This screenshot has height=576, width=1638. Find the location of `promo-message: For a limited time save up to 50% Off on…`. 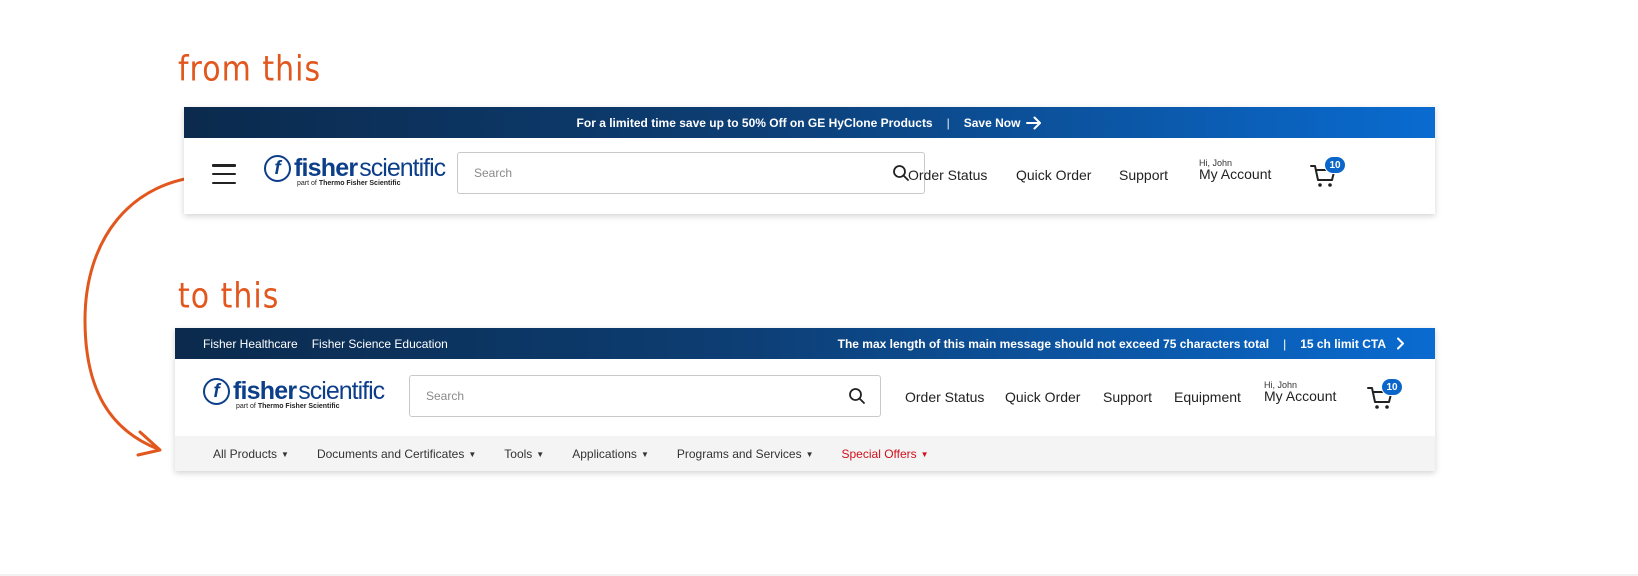

promo-message: For a limited time save up to 50% Off on… is located at coordinates (754, 122).